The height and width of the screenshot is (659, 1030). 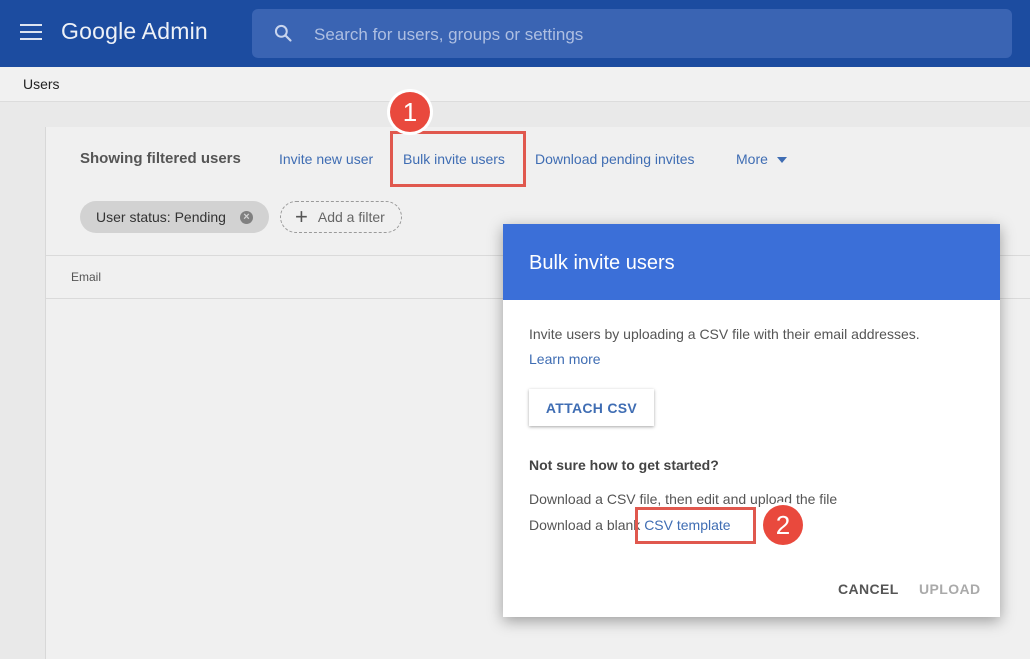 I want to click on highlight-csv-template, so click(x=695, y=525).